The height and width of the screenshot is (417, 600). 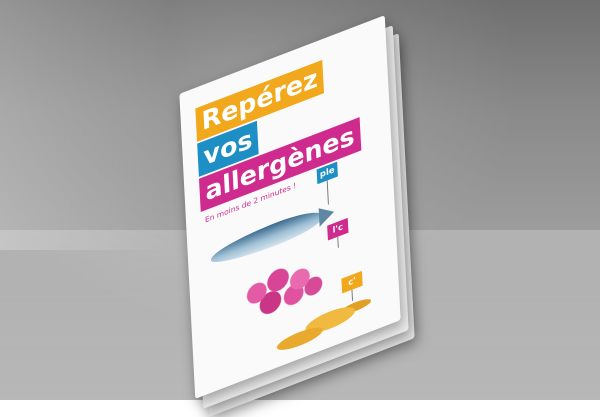 What do you see at coordinates (260, 100) in the screenshot?
I see `title-word-reperez: Repérez` at bounding box center [260, 100].